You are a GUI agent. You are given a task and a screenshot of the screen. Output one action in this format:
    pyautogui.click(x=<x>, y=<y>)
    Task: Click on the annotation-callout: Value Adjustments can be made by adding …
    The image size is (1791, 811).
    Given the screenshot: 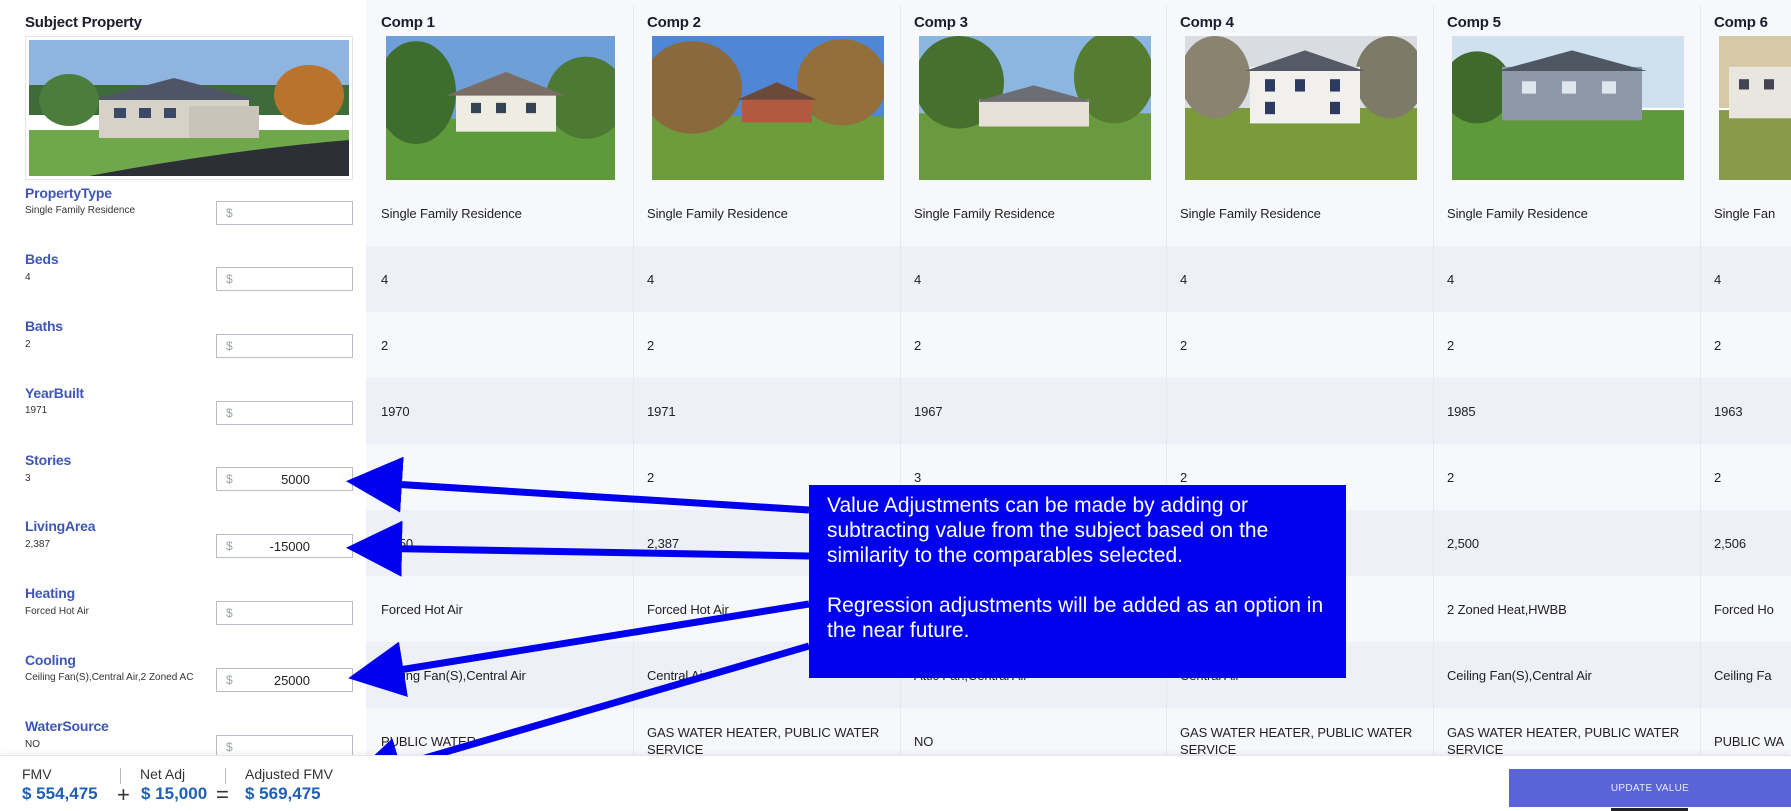 What is the action you would take?
    pyautogui.click(x=1077, y=581)
    